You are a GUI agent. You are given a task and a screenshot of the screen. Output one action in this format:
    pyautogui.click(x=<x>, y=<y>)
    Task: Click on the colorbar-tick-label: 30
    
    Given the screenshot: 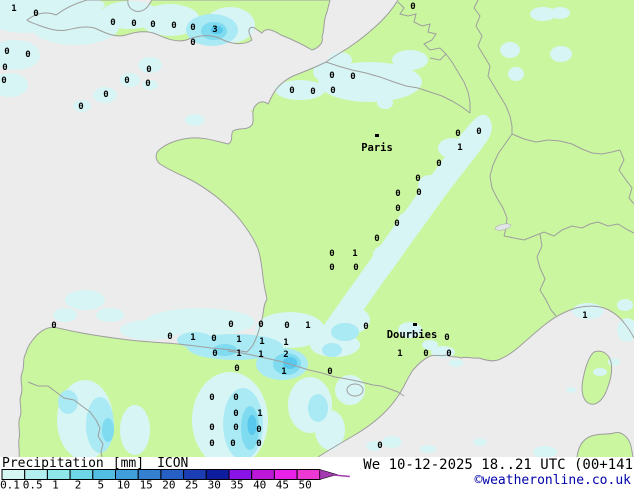 What is the action you would take?
    pyautogui.click(x=214, y=484)
    